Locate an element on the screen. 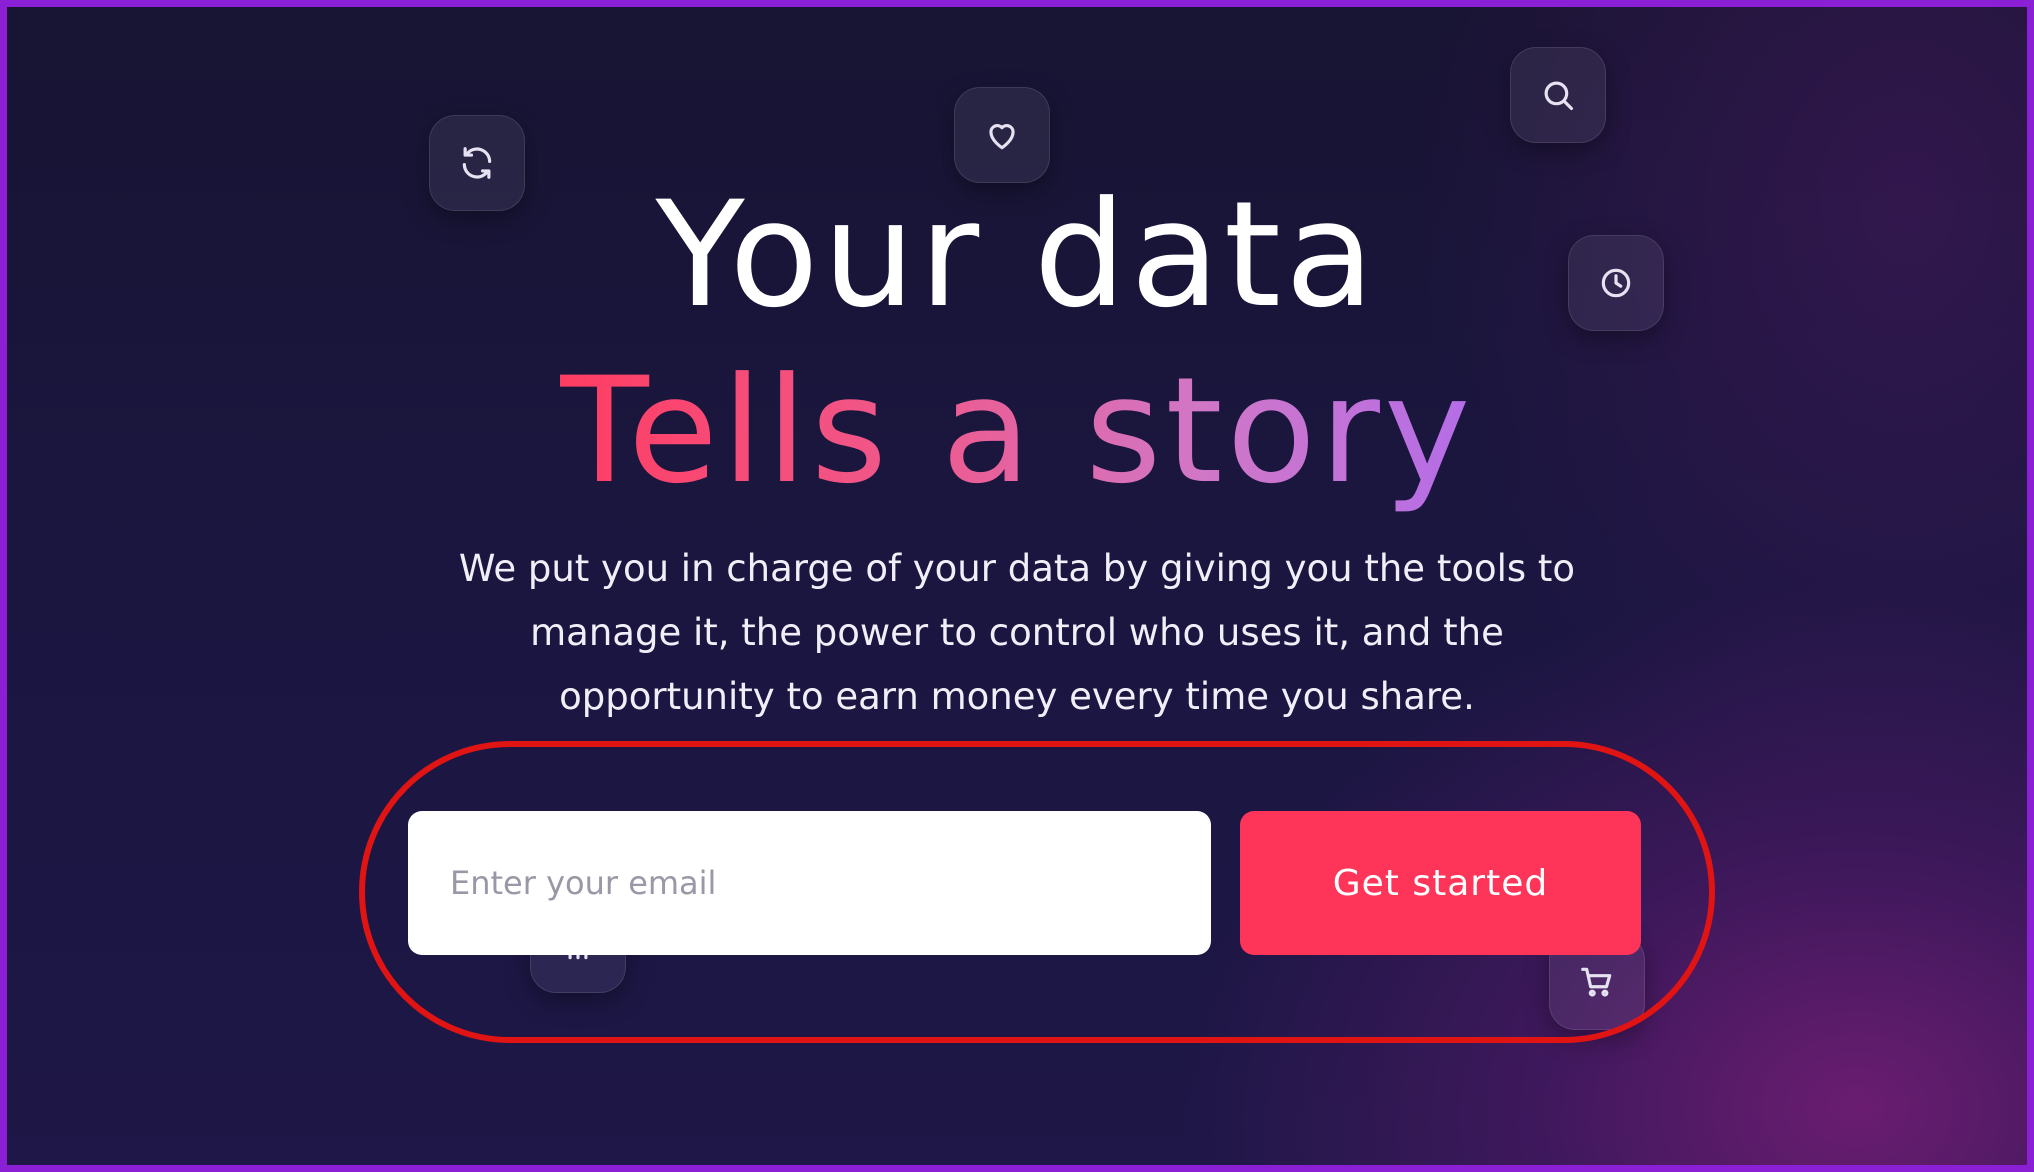 This screenshot has width=2034, height=1172. heart-icon is located at coordinates (1002, 137).